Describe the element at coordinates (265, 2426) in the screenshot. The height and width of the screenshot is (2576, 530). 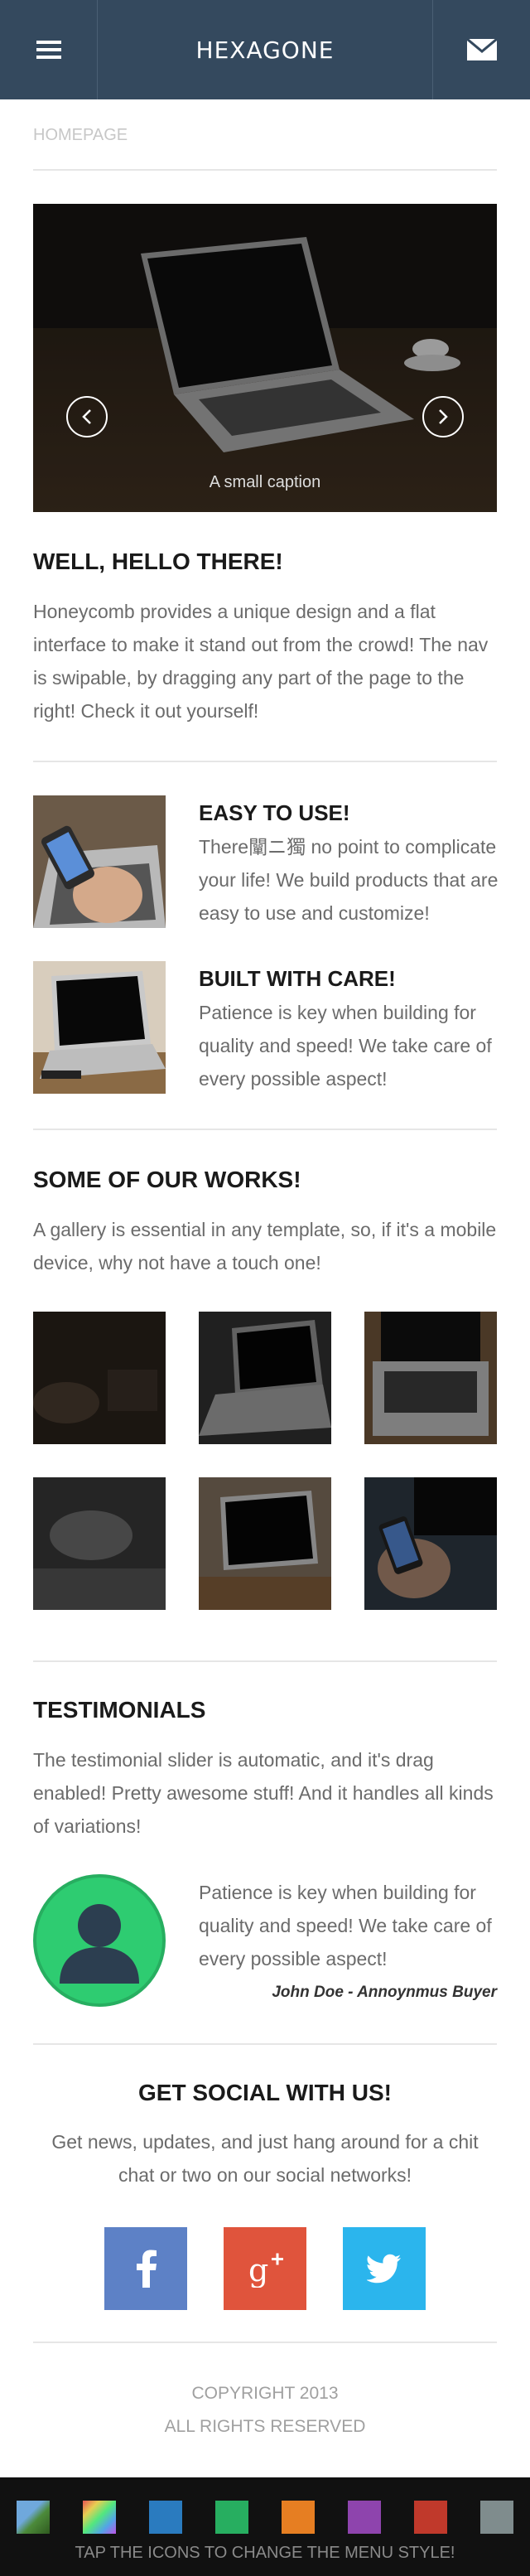
I see `rights-line: ALL RIGHTS RESERVED` at that location.